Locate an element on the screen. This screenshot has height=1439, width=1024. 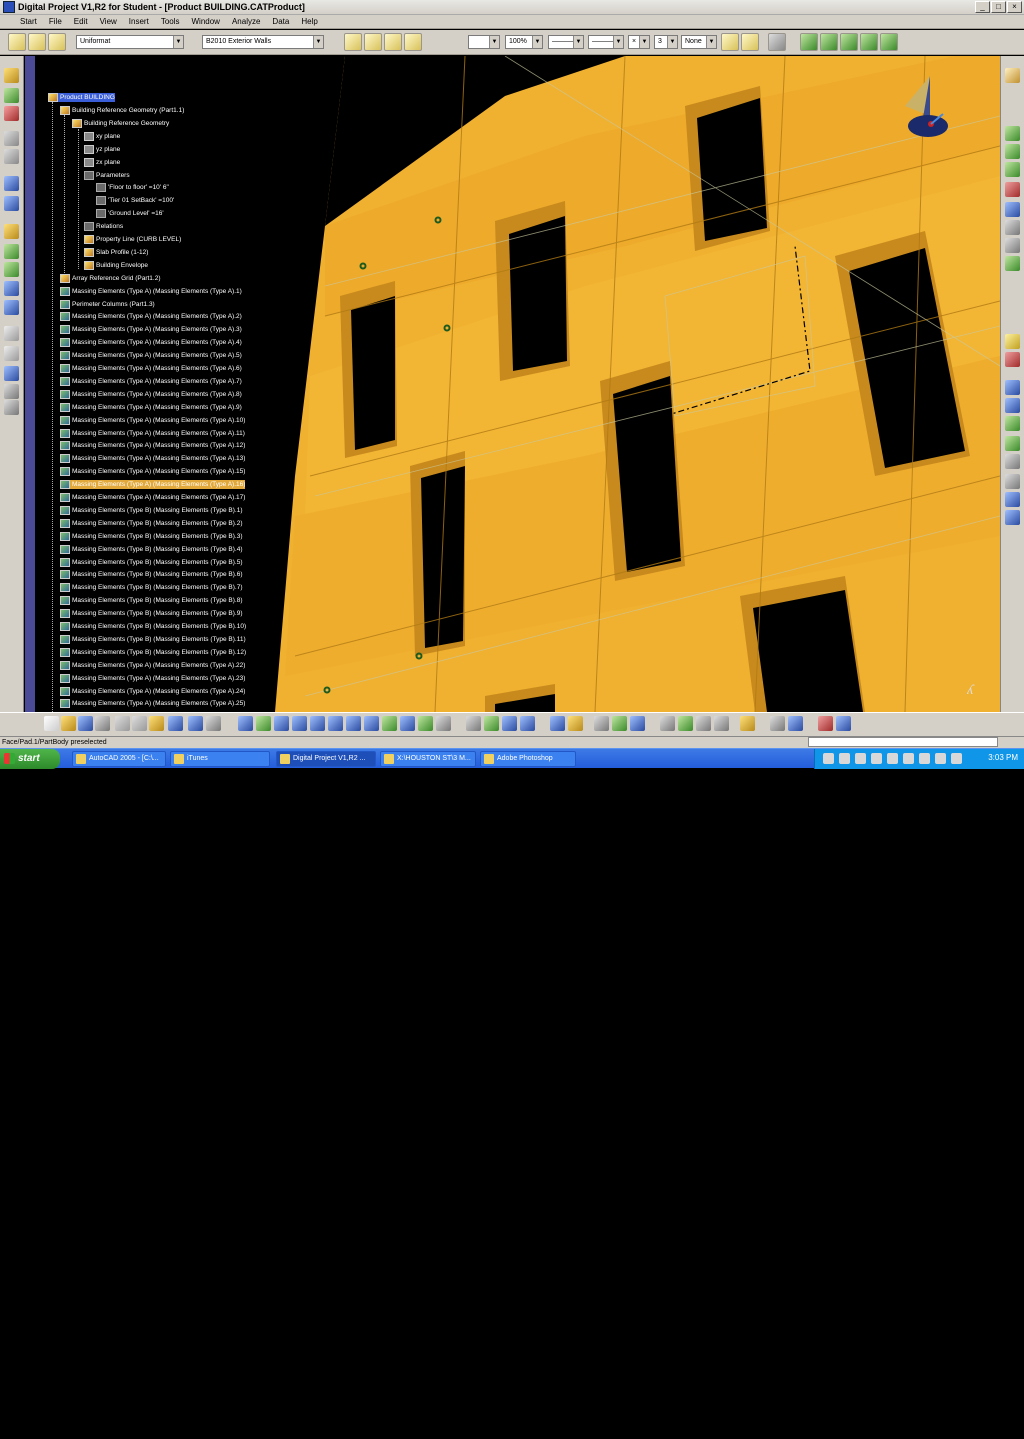
undo-icon is located at coordinates (175, 723).